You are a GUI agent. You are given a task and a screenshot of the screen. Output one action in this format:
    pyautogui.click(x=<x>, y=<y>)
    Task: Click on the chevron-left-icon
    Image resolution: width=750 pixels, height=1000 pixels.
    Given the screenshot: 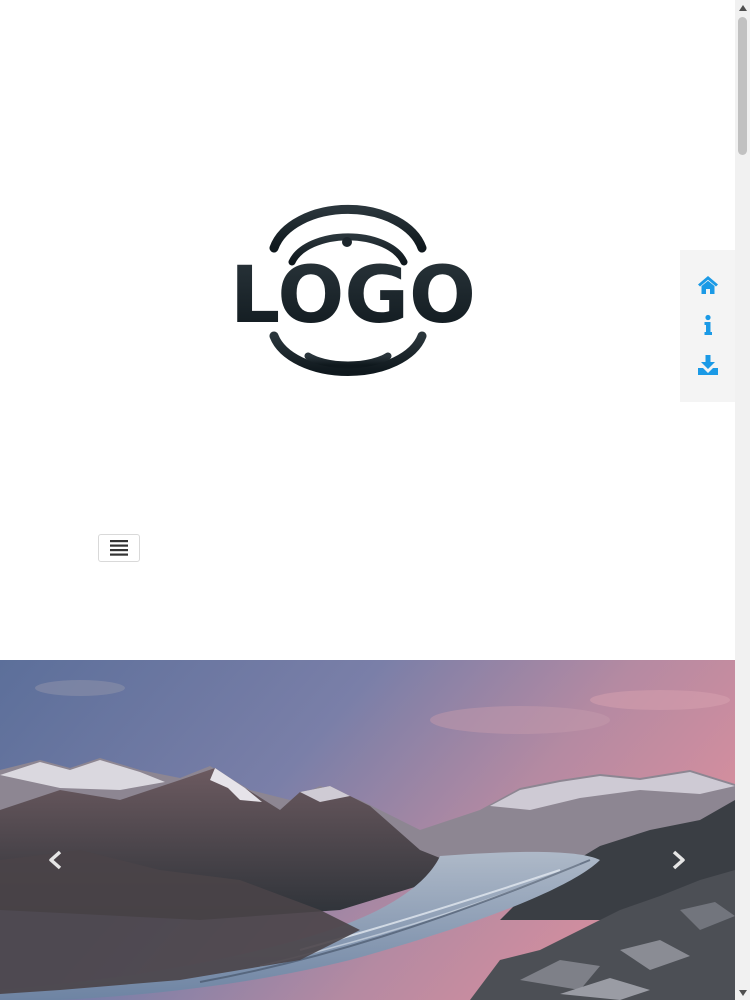 What is the action you would take?
    pyautogui.click(x=55, y=860)
    